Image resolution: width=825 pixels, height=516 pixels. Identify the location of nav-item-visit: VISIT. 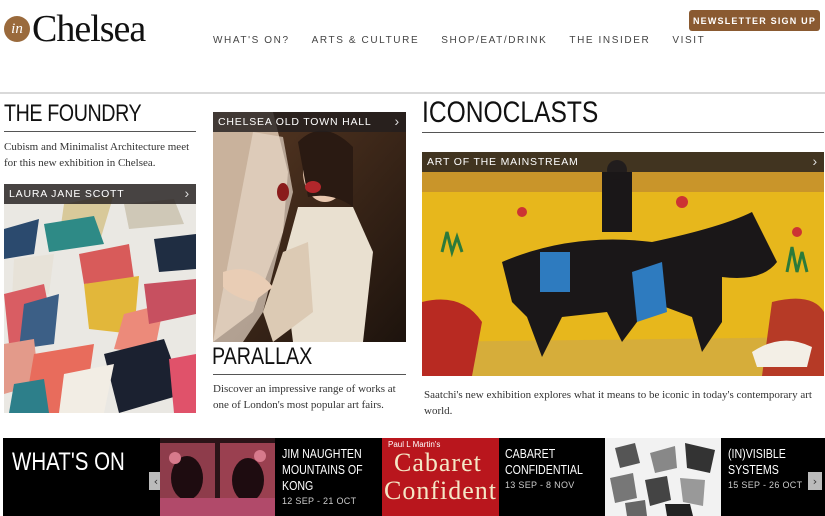
(688, 40).